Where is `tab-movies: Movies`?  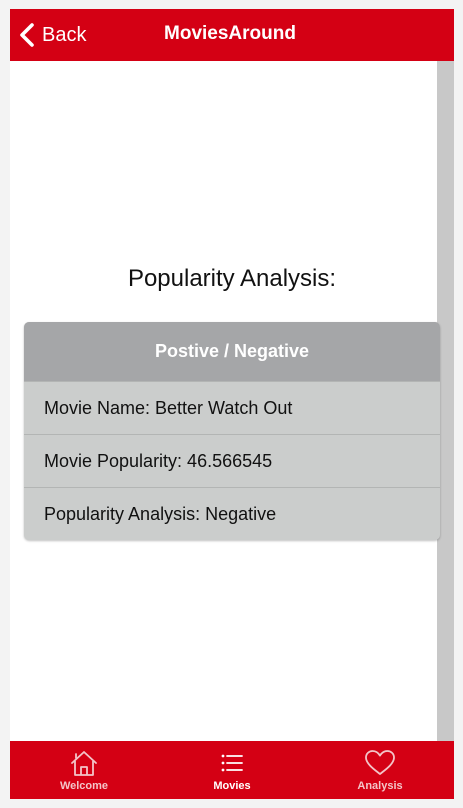 tab-movies: Movies is located at coordinates (232, 770).